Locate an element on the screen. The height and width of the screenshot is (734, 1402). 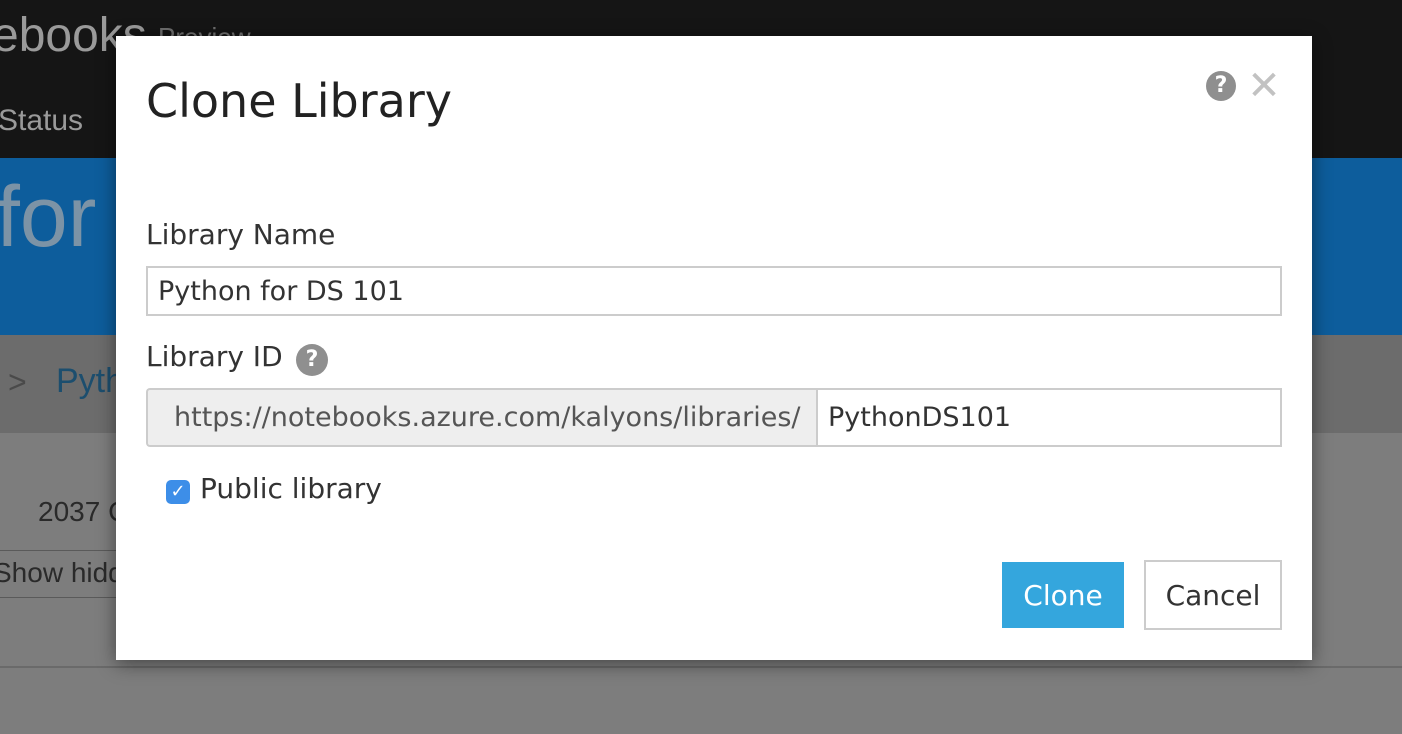
nav-item-status: Status is located at coordinates (41, 121).